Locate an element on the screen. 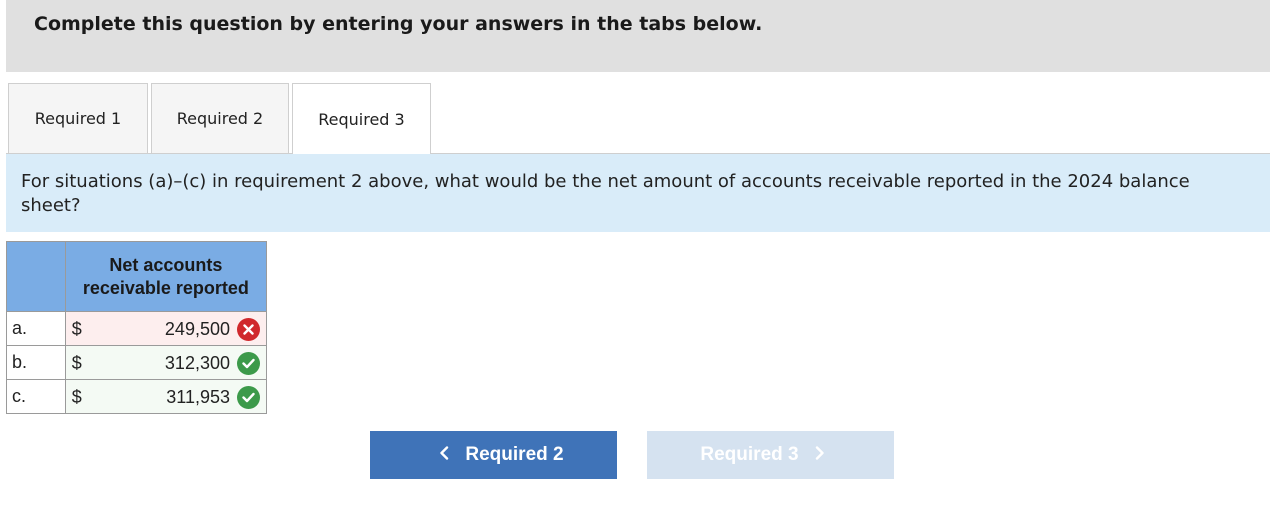  column-header-net-ar: Net accounts receivable reported is located at coordinates (166, 276).